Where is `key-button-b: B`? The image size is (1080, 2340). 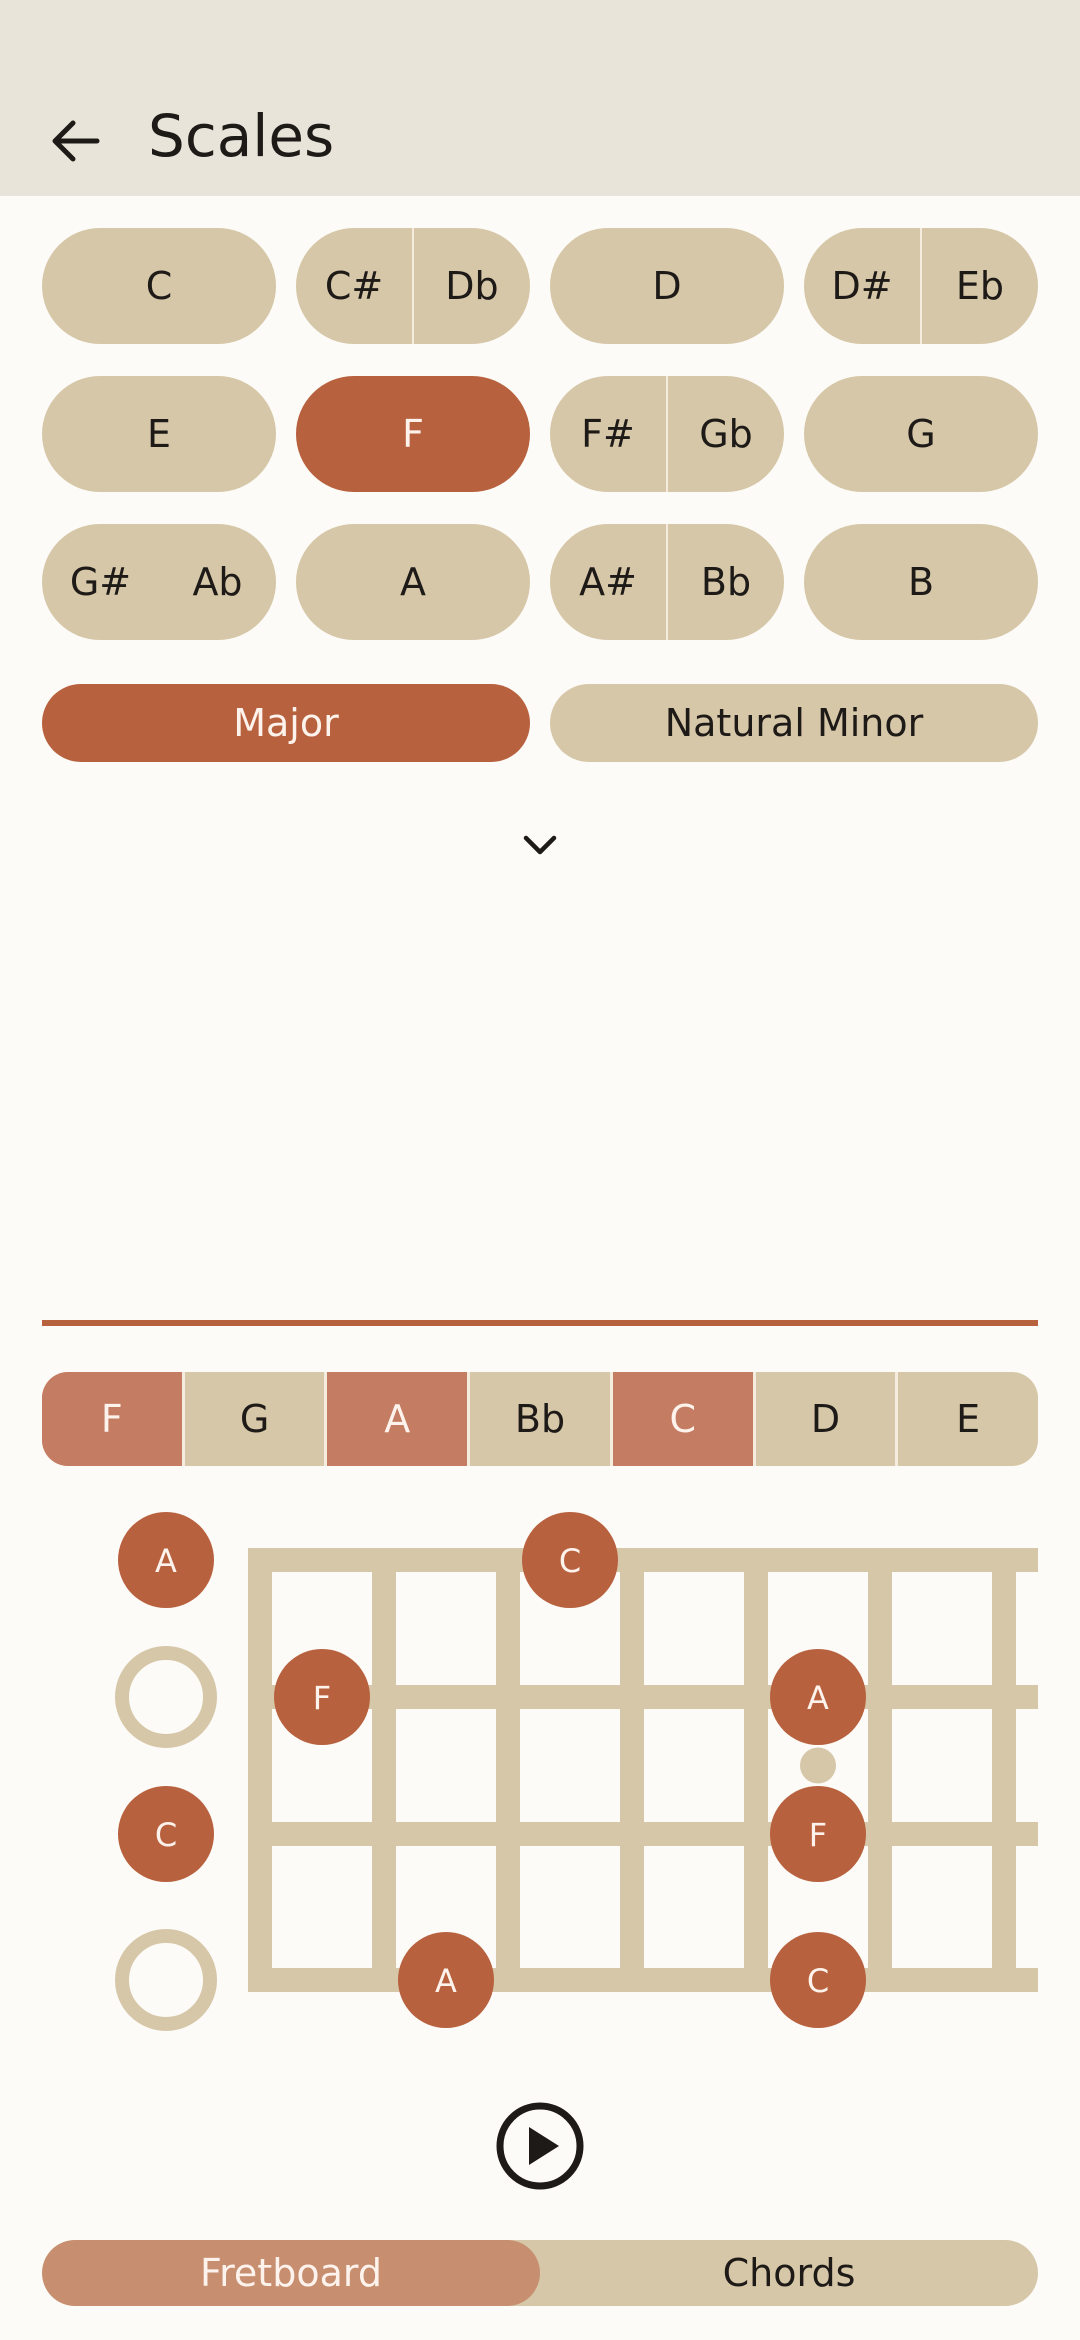
key-button-b: B is located at coordinates (921, 582).